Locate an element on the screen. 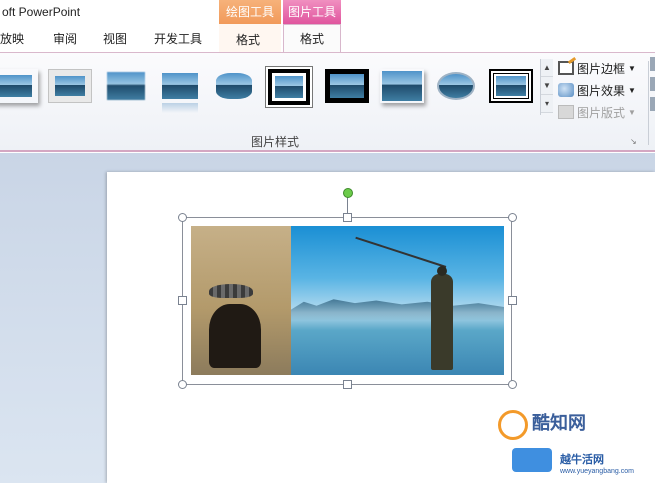 The height and width of the screenshot is (483, 655). picture-style-soft-edge is located at coordinates (126, 86).